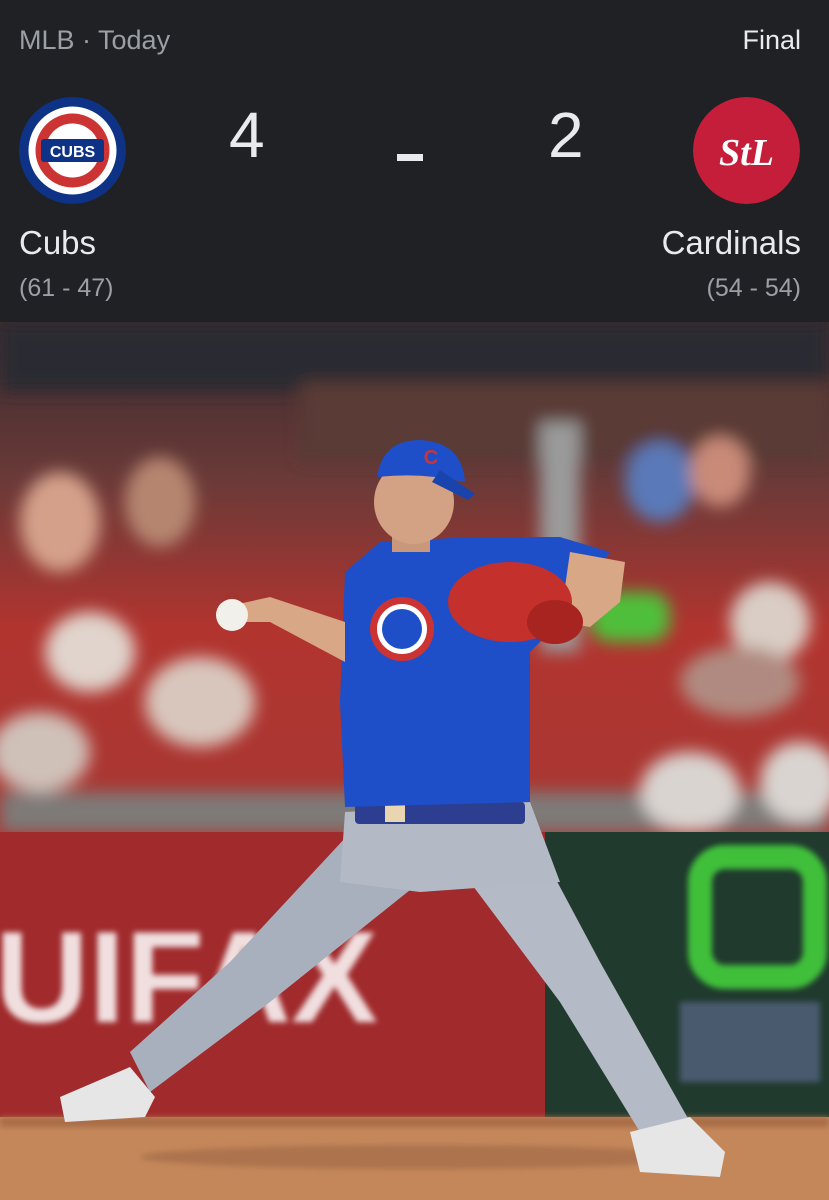 This screenshot has height=1200, width=829. I want to click on cubs-logo-text: CUBS, so click(73, 152).